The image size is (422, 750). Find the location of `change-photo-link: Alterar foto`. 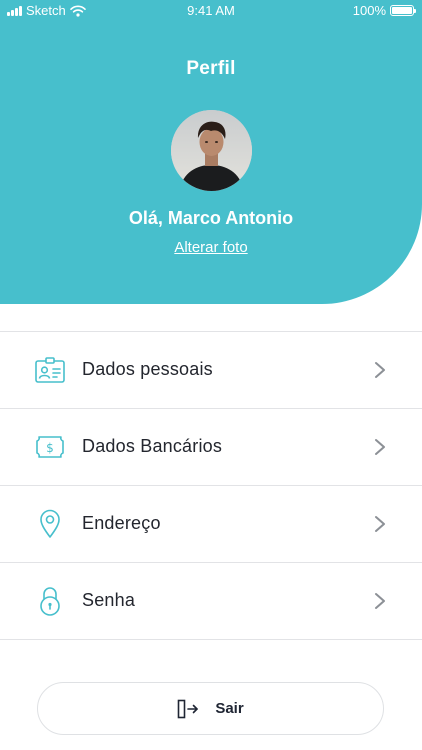

change-photo-link: Alterar foto is located at coordinates (211, 247).